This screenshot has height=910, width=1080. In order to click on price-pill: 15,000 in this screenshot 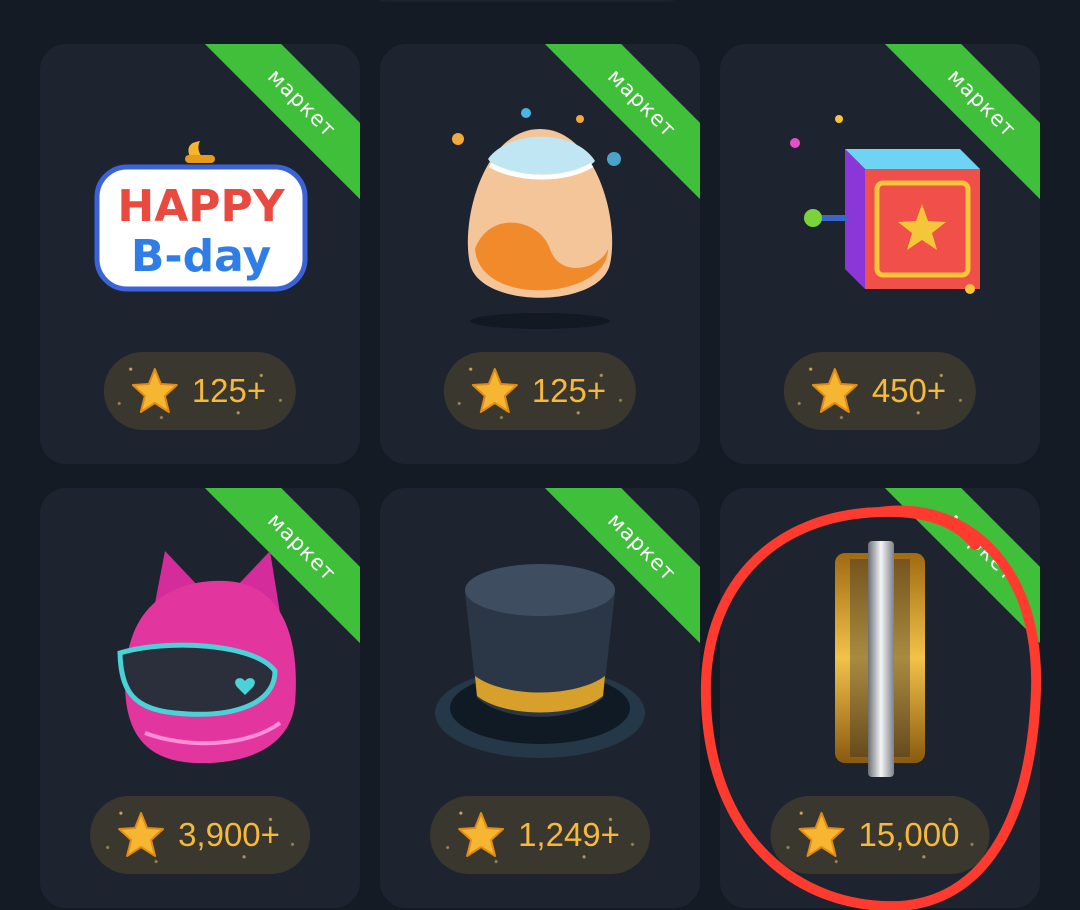, I will do `click(880, 835)`.